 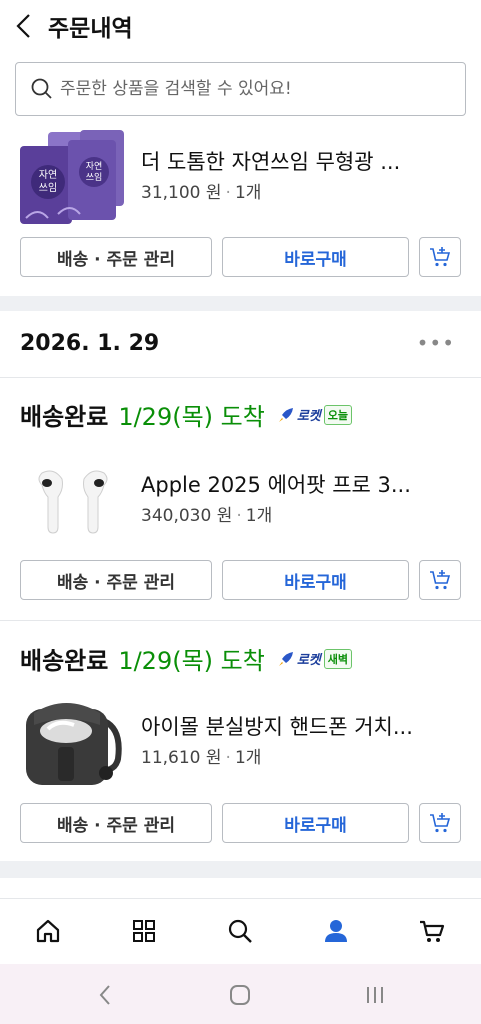 I want to click on back-button, so click(x=24, y=26).